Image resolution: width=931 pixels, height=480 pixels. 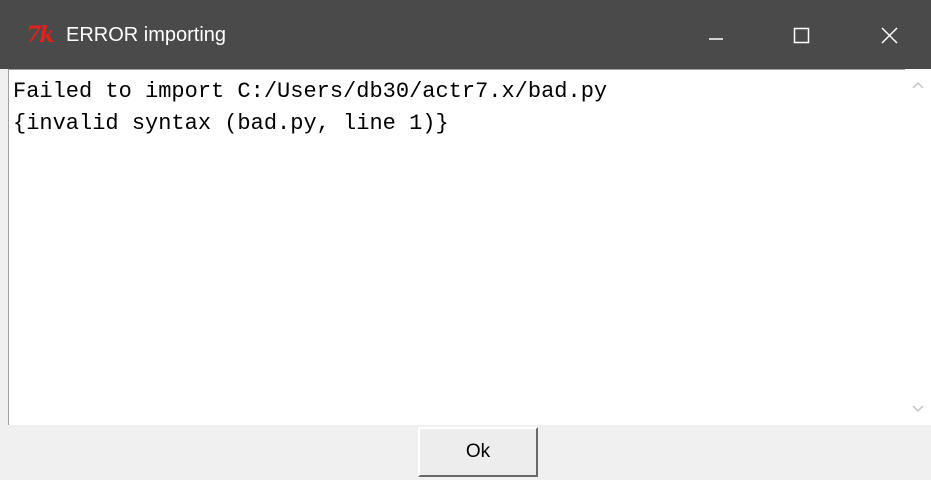 What do you see at coordinates (146, 35) in the screenshot?
I see `window-title: ERROR importing` at bounding box center [146, 35].